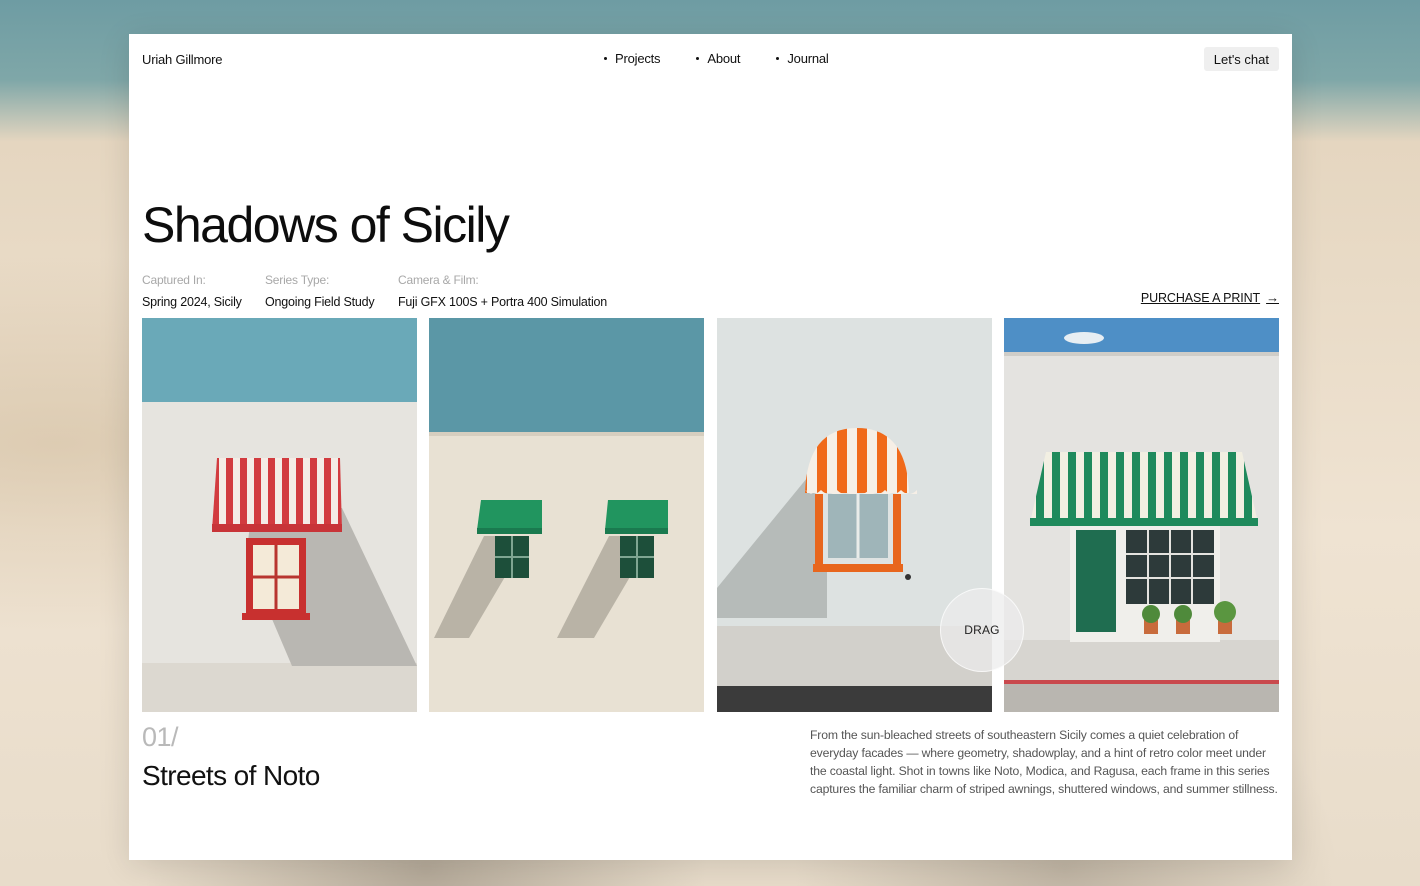 This screenshot has width=1420, height=886. I want to click on nav-link-about: About, so click(718, 58).